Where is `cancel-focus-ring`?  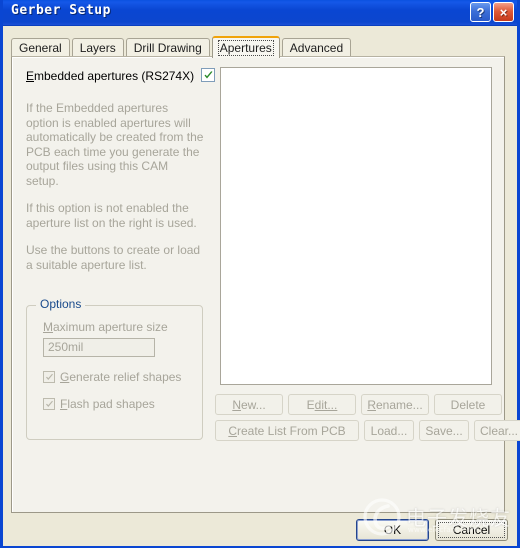
cancel-focus-ring is located at coordinates (471, 530).